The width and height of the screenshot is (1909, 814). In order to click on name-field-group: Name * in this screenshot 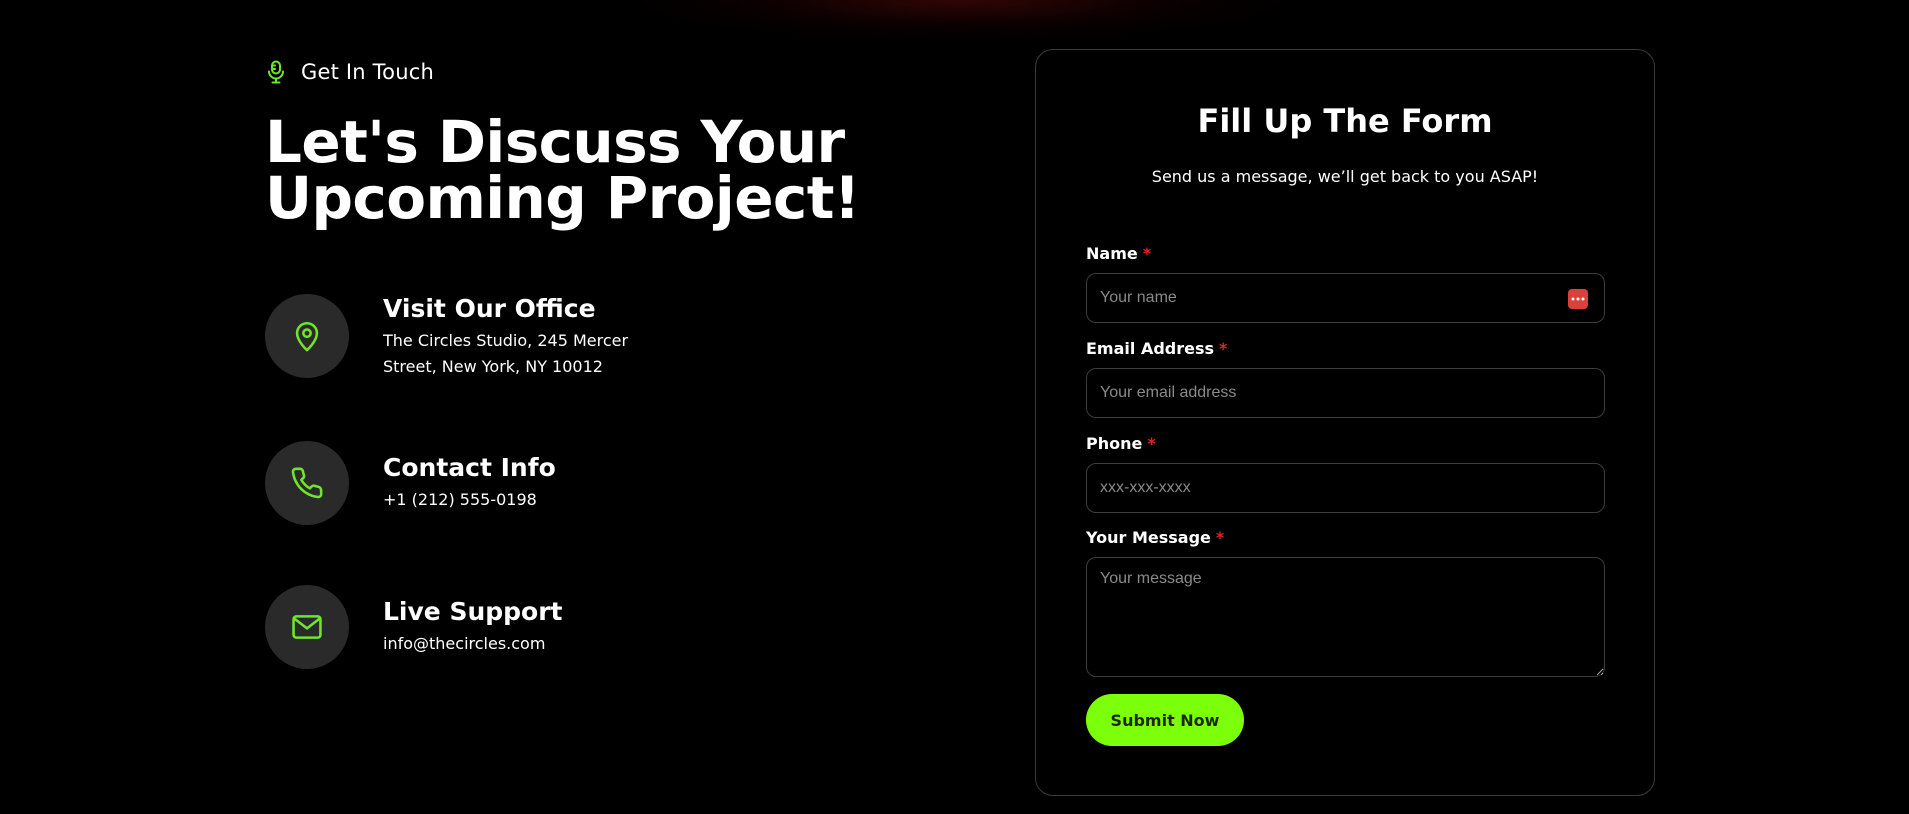, I will do `click(1345, 283)`.